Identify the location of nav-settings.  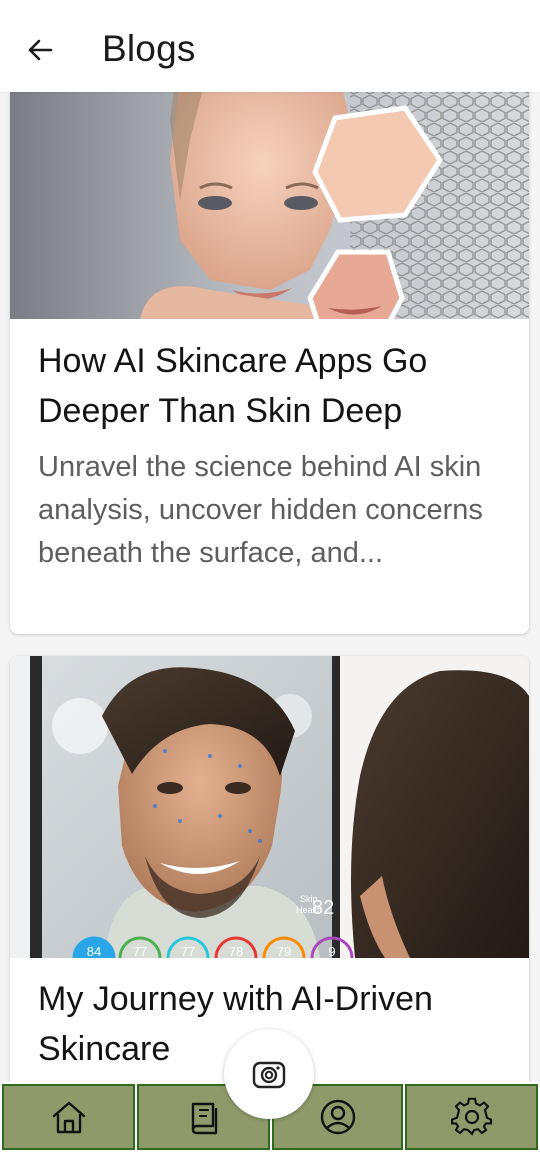
(471, 1117).